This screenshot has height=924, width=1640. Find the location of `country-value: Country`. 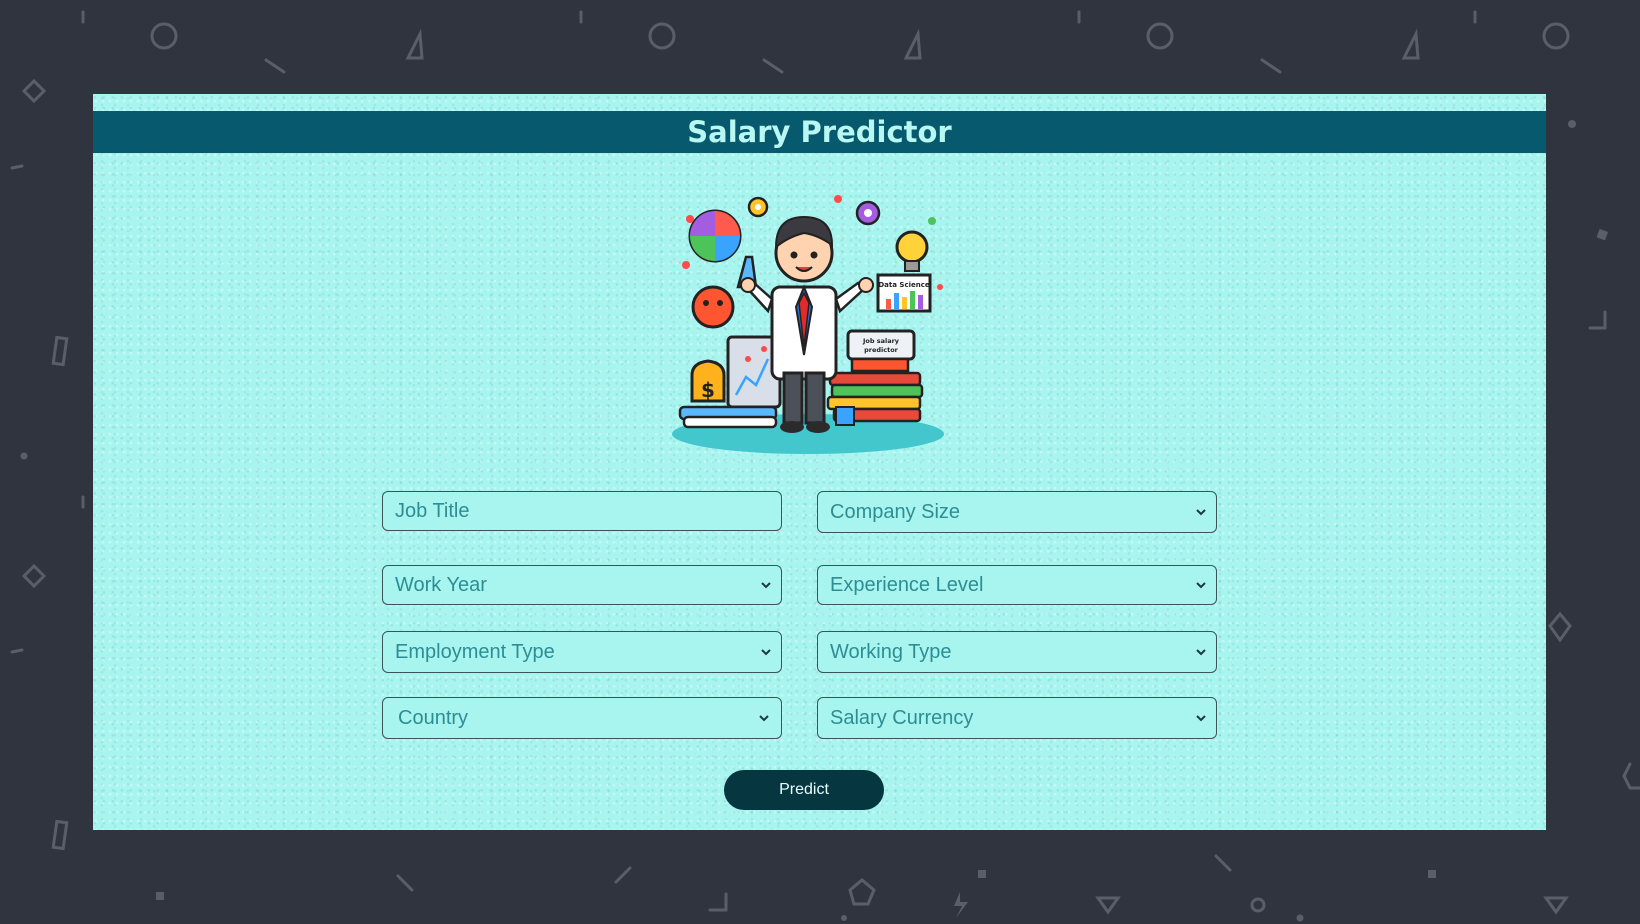

country-value: Country is located at coordinates (433, 717).